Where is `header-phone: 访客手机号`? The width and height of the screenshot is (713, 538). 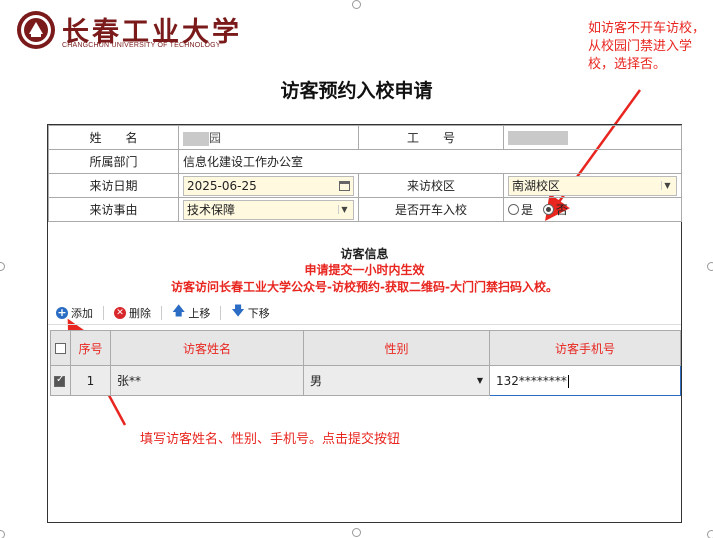
header-phone: 访客手机号 is located at coordinates (585, 348).